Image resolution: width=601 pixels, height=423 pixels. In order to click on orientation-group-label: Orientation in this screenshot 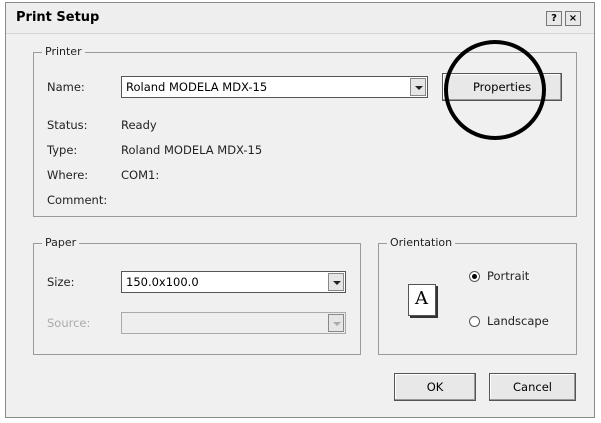, I will do `click(421, 242)`.